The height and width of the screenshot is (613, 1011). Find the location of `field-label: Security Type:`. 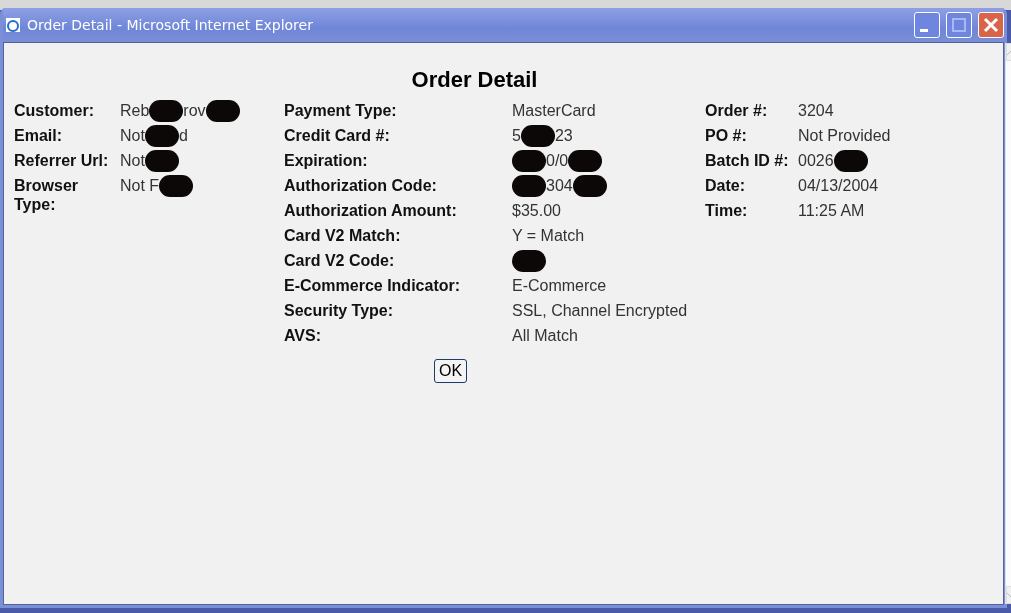

field-label: Security Type: is located at coordinates (339, 310).